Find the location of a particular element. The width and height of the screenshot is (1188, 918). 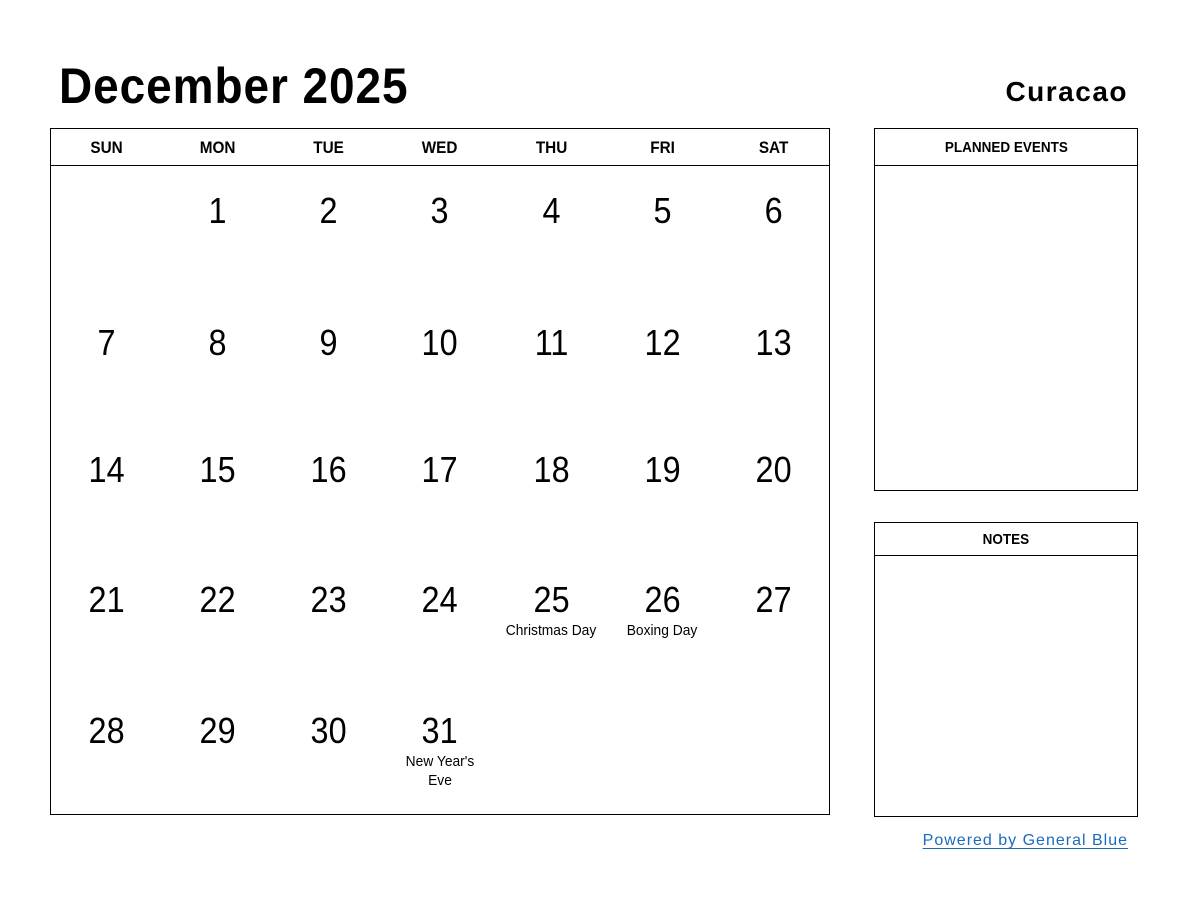

day-number: 17 is located at coordinates (440, 469).